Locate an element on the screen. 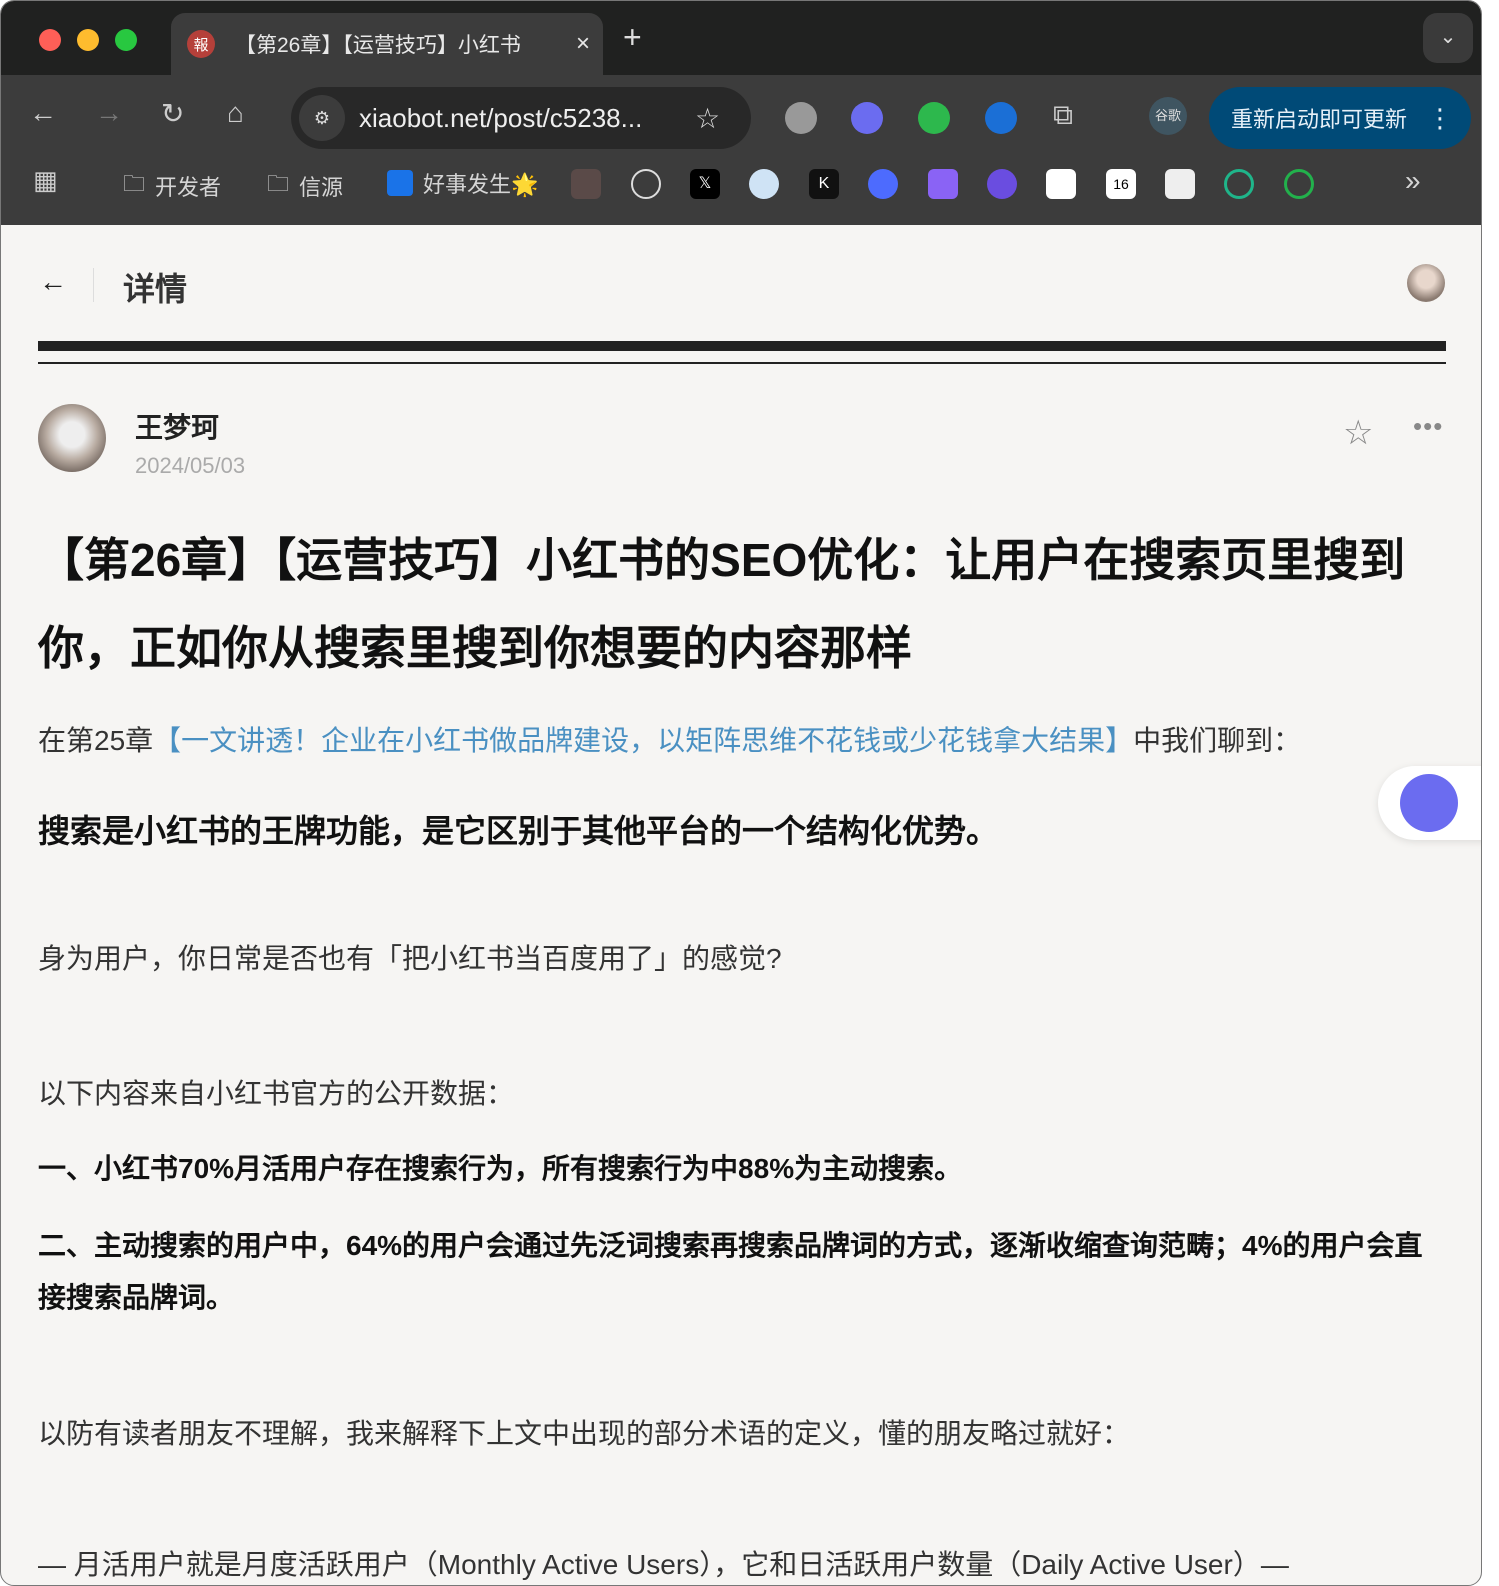 Image resolution: width=1499 pixels, height=1586 pixels. update-label: 重新启动即可更新 is located at coordinates (1319, 119).